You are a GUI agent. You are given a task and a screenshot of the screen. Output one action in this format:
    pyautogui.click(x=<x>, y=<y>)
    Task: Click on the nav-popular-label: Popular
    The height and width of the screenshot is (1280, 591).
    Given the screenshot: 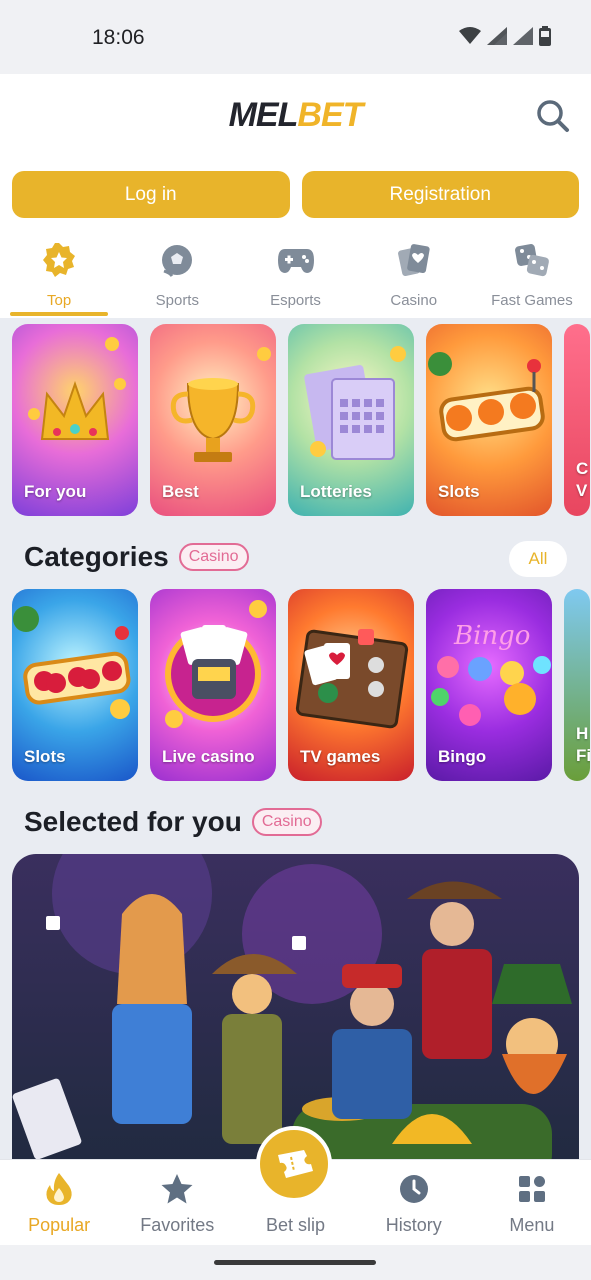 What is the action you would take?
    pyautogui.click(x=59, y=1225)
    